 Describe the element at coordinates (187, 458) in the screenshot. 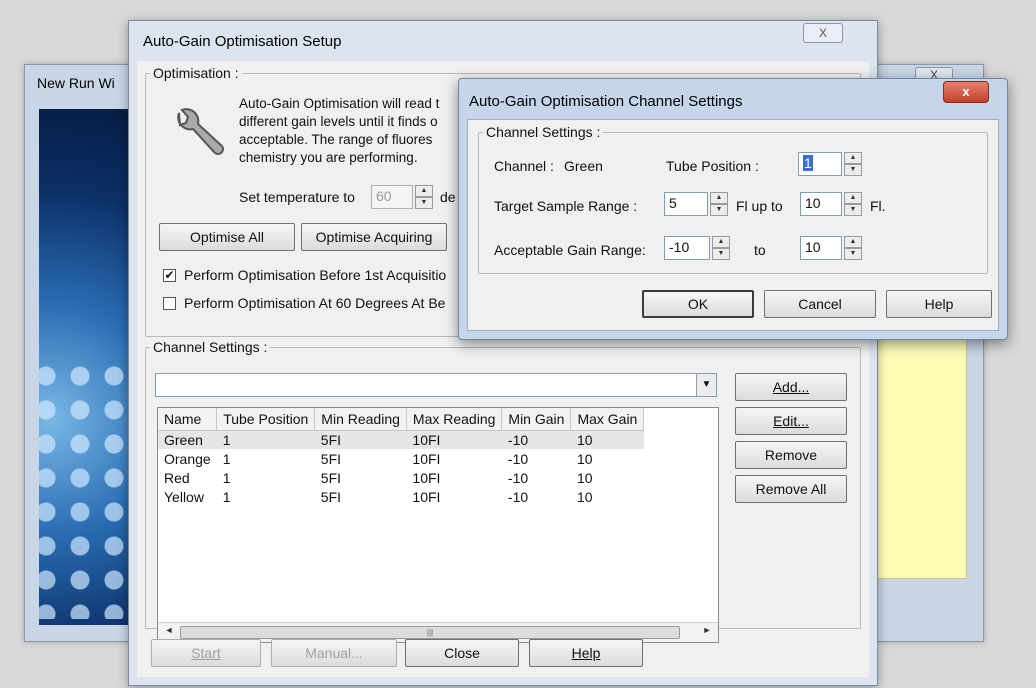

I see `cell-name: Orange` at that location.